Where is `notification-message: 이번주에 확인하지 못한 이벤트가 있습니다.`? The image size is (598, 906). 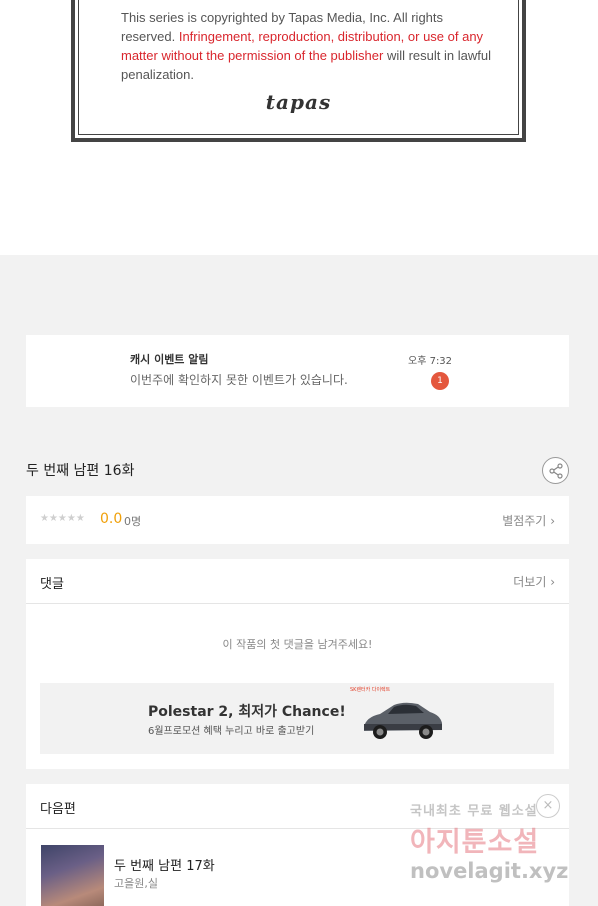
notification-message: 이번주에 확인하지 못한 이벤트가 있습니다. is located at coordinates (239, 380).